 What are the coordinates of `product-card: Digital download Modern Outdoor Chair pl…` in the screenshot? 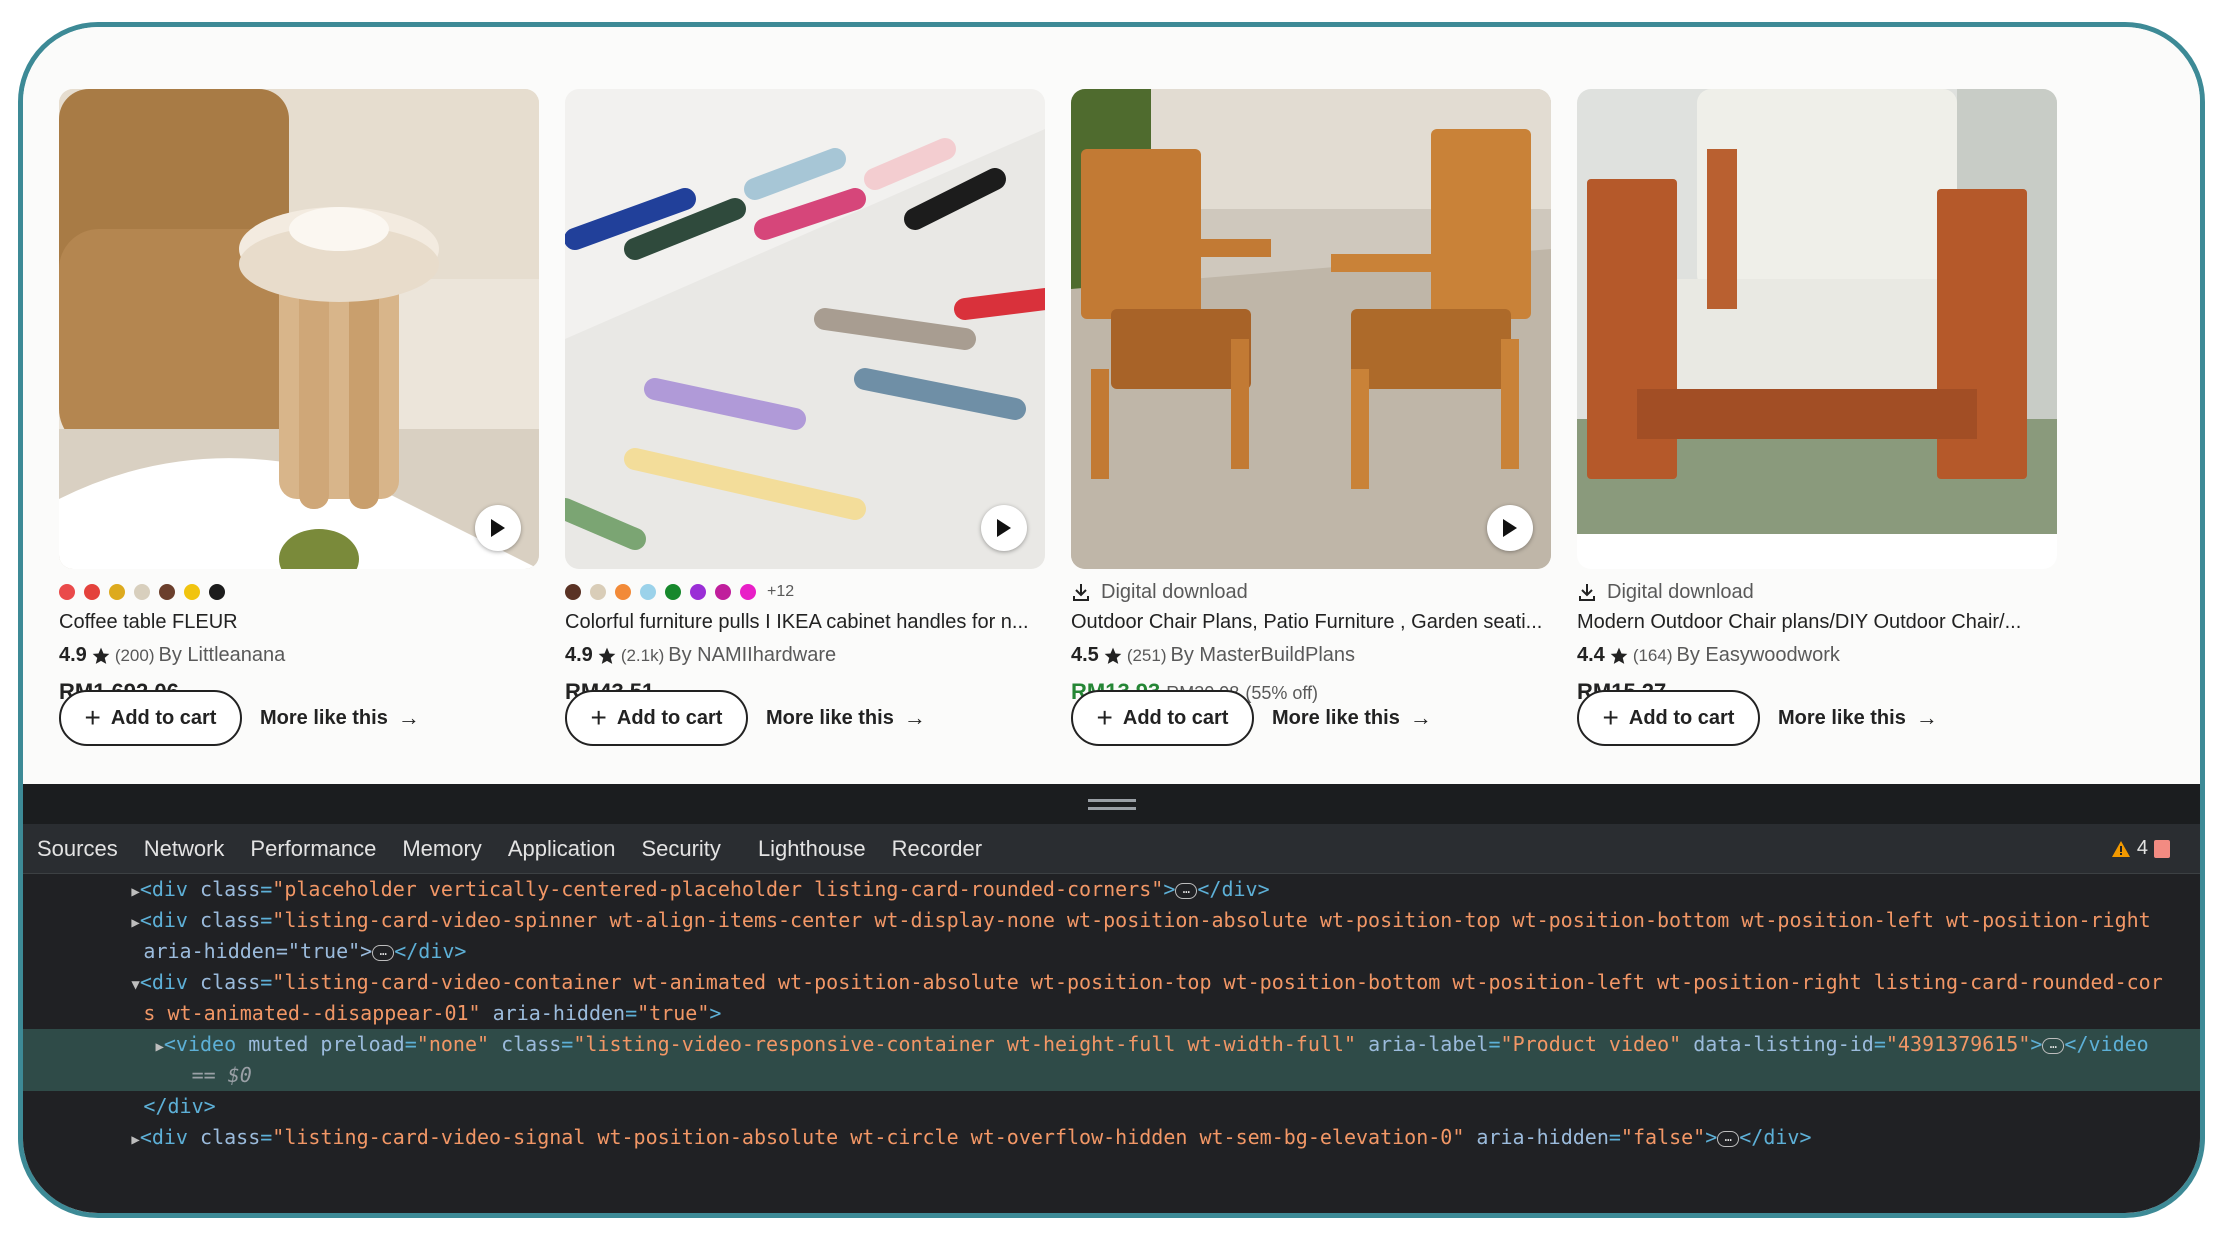 It's located at (1817, 397).